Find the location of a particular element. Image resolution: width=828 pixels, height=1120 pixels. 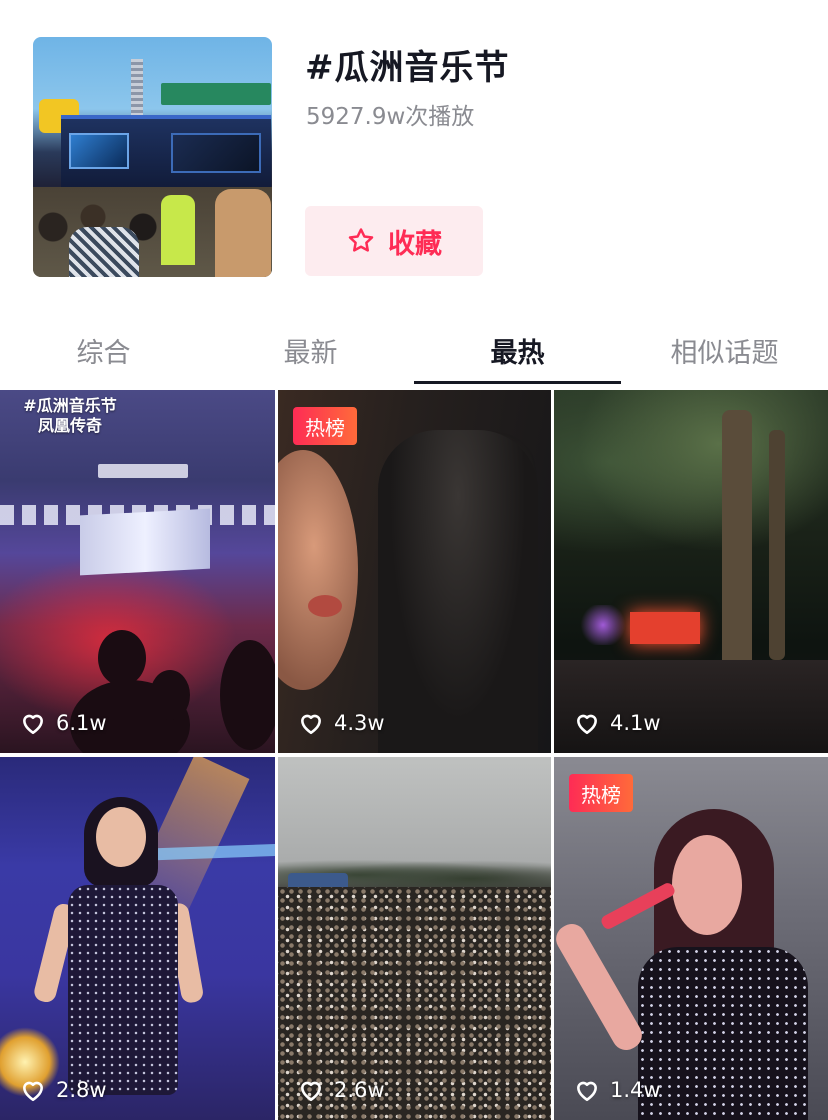

video-card: 热榜 4.3w is located at coordinates (414, 571).